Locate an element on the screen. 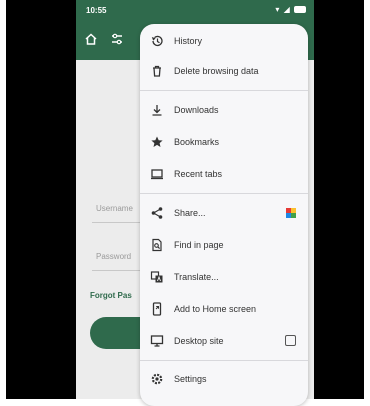 The height and width of the screenshot is (406, 370). menu-item-label: Bookmarks is located at coordinates (197, 142).